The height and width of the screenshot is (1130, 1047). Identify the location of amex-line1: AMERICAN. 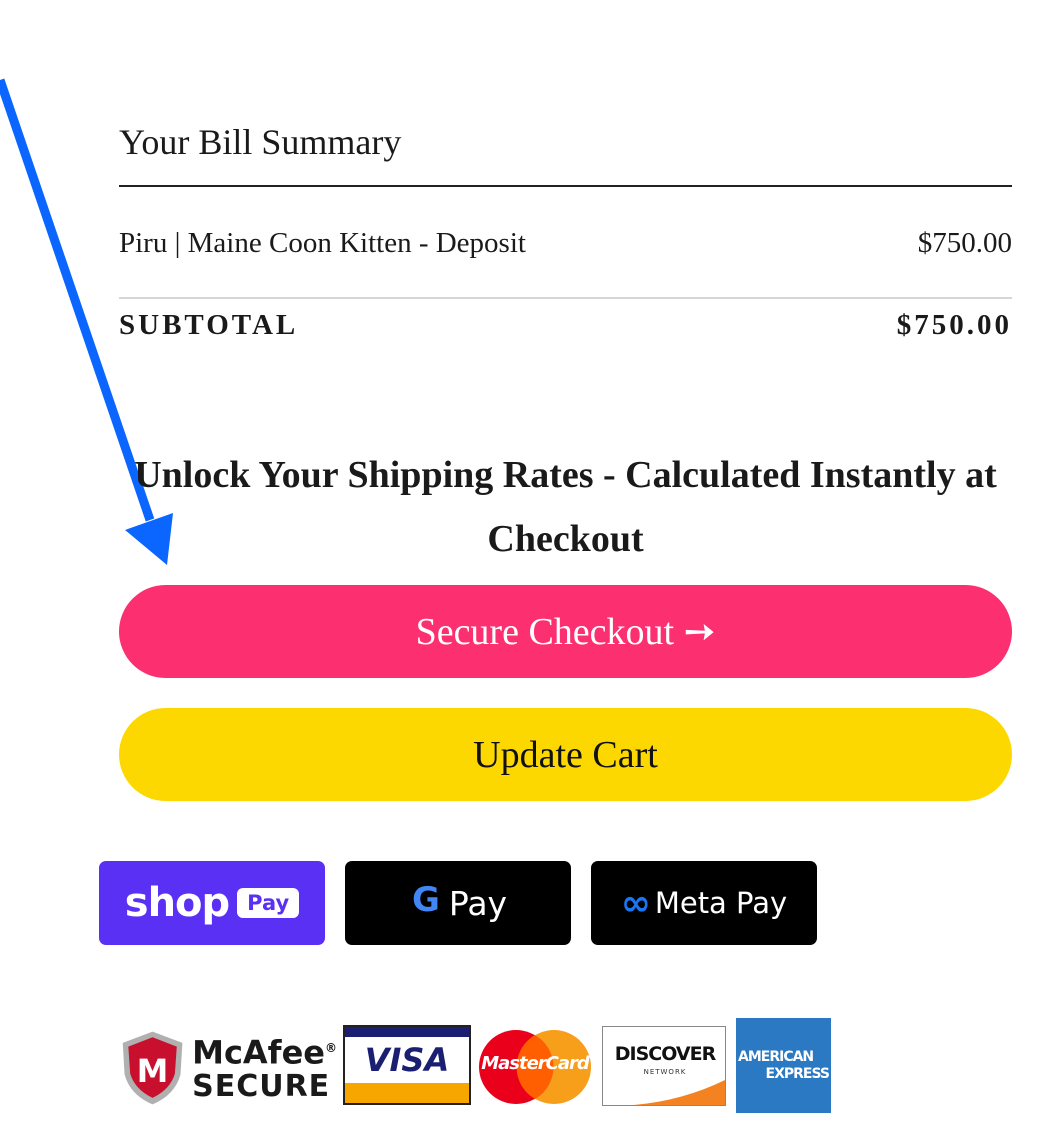
(776, 1056).